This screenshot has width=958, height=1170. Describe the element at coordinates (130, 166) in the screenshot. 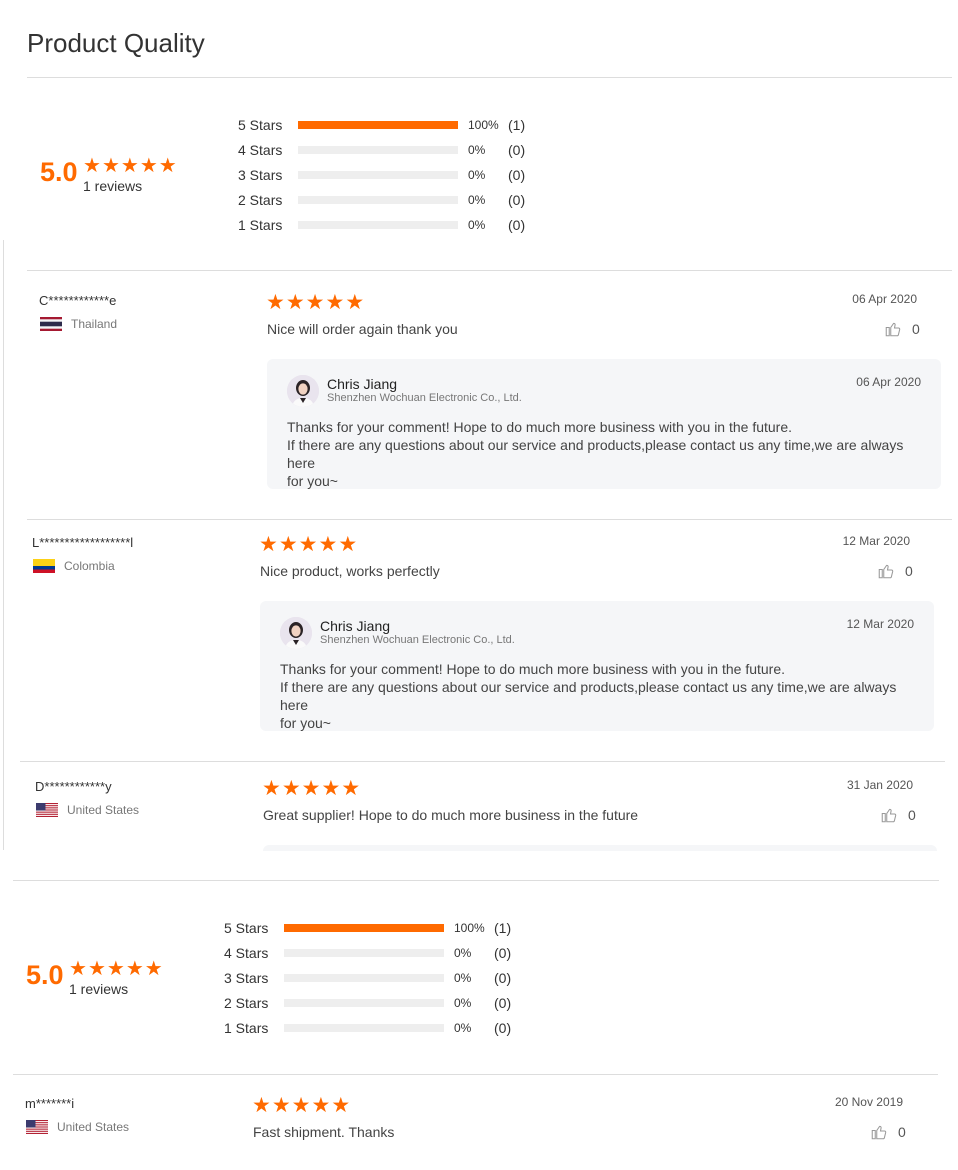

I see `summary-stars: ★ ★ ★ ★ ★` at that location.